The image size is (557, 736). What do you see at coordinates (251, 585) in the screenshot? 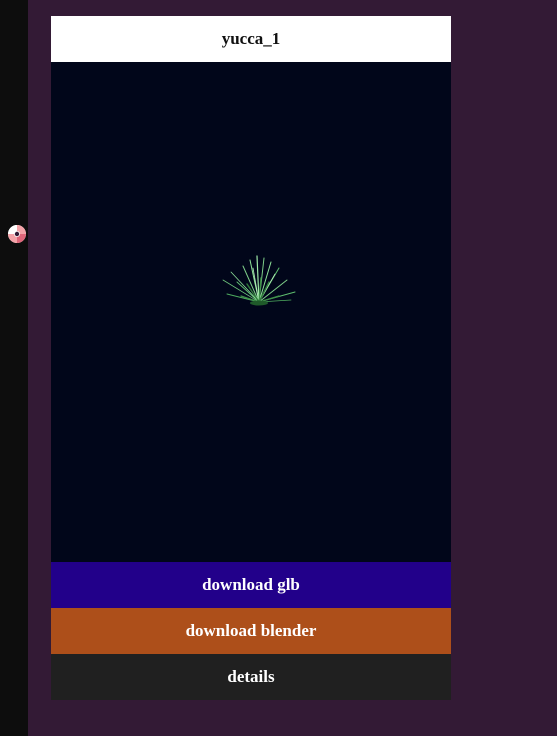
I see `download-glb-button: download glb` at bounding box center [251, 585].